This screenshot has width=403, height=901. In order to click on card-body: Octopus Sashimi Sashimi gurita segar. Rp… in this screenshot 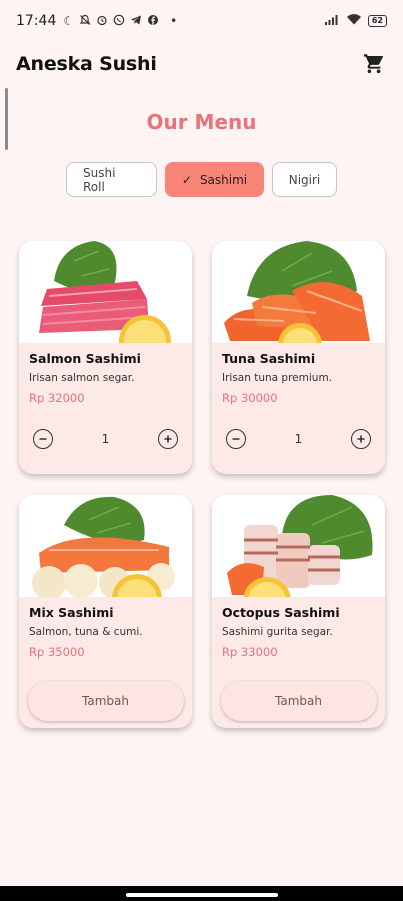, I will do `click(298, 628)`.